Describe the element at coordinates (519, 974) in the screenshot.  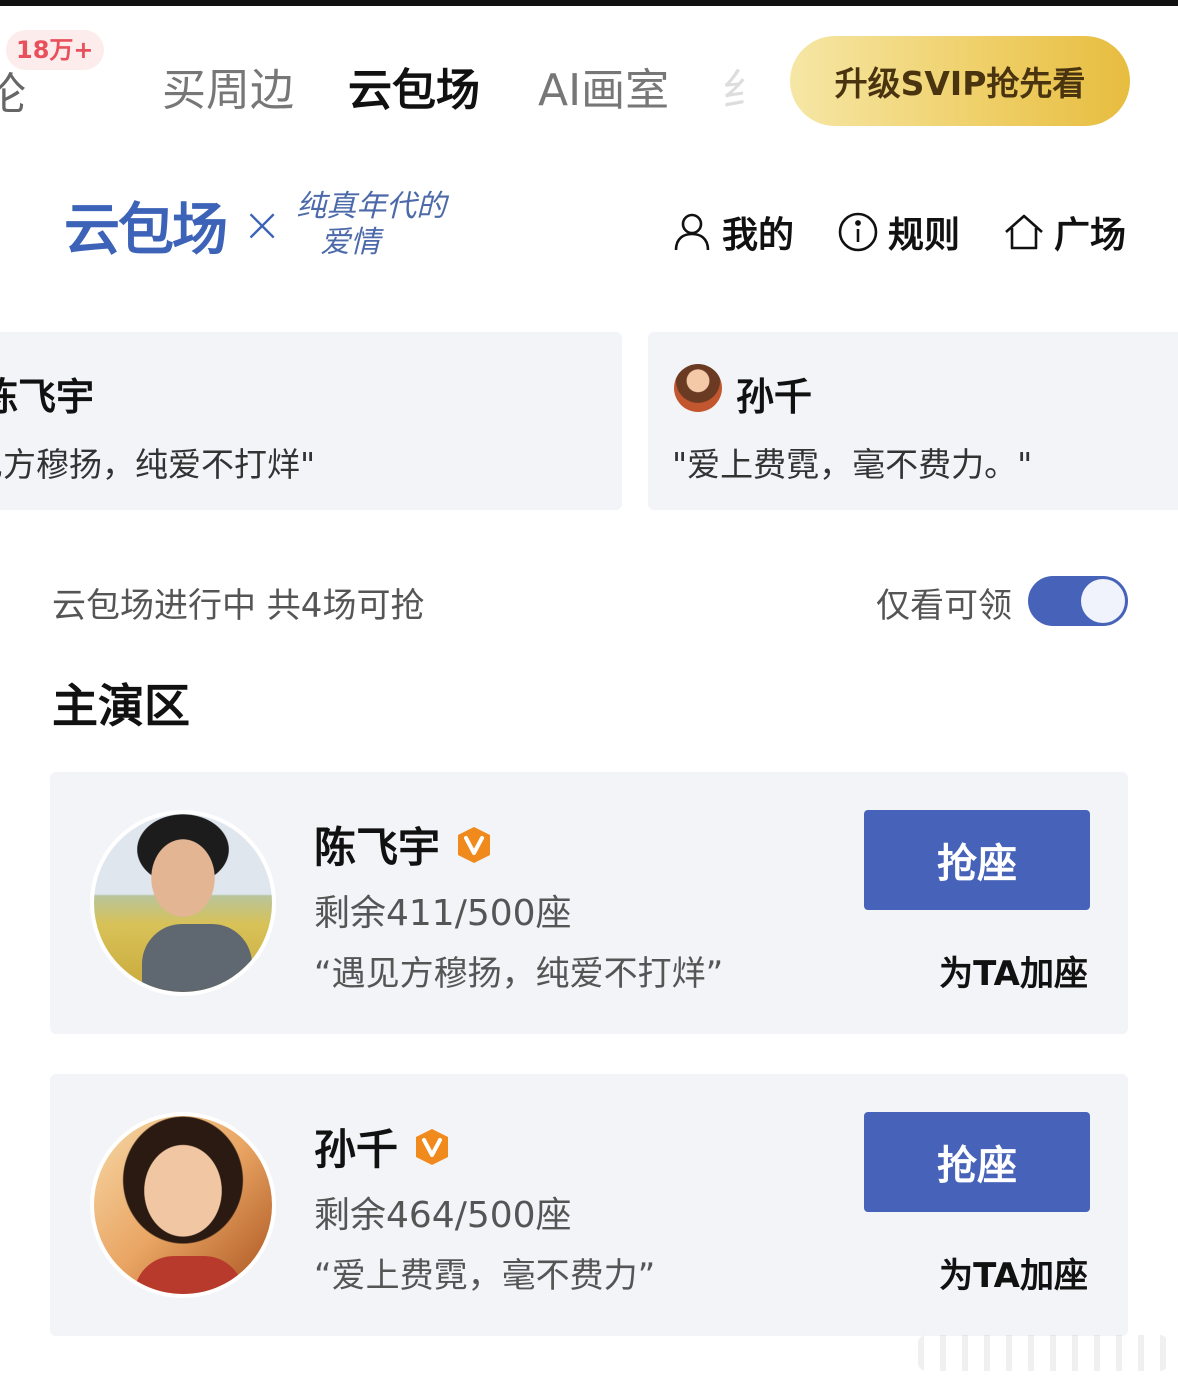
I see `actor-quote: “遇见方穆扬，纯爱不打烊”` at that location.